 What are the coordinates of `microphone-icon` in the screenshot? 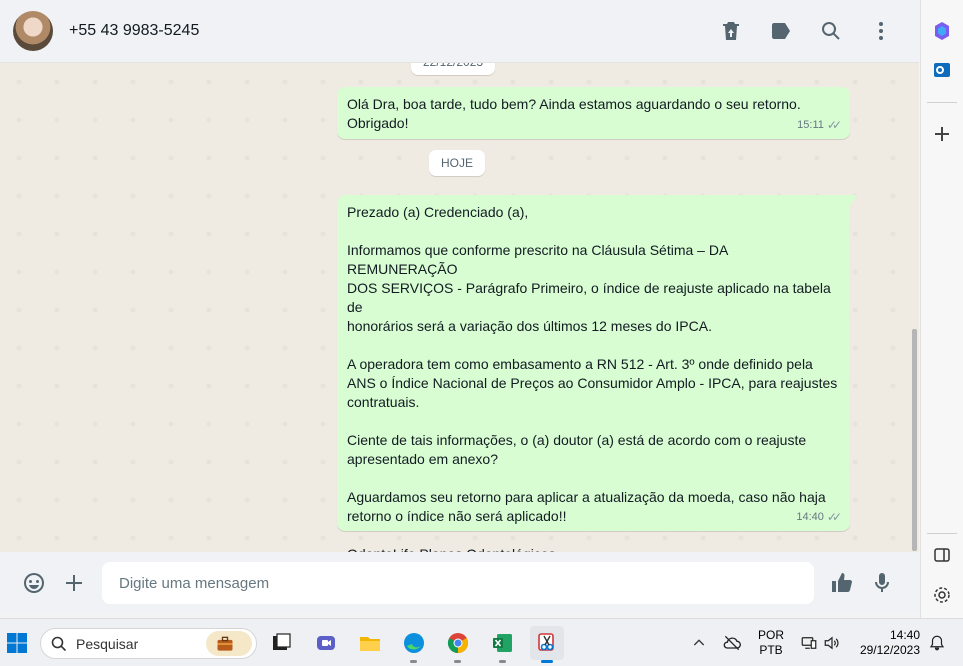 It's located at (882, 583).